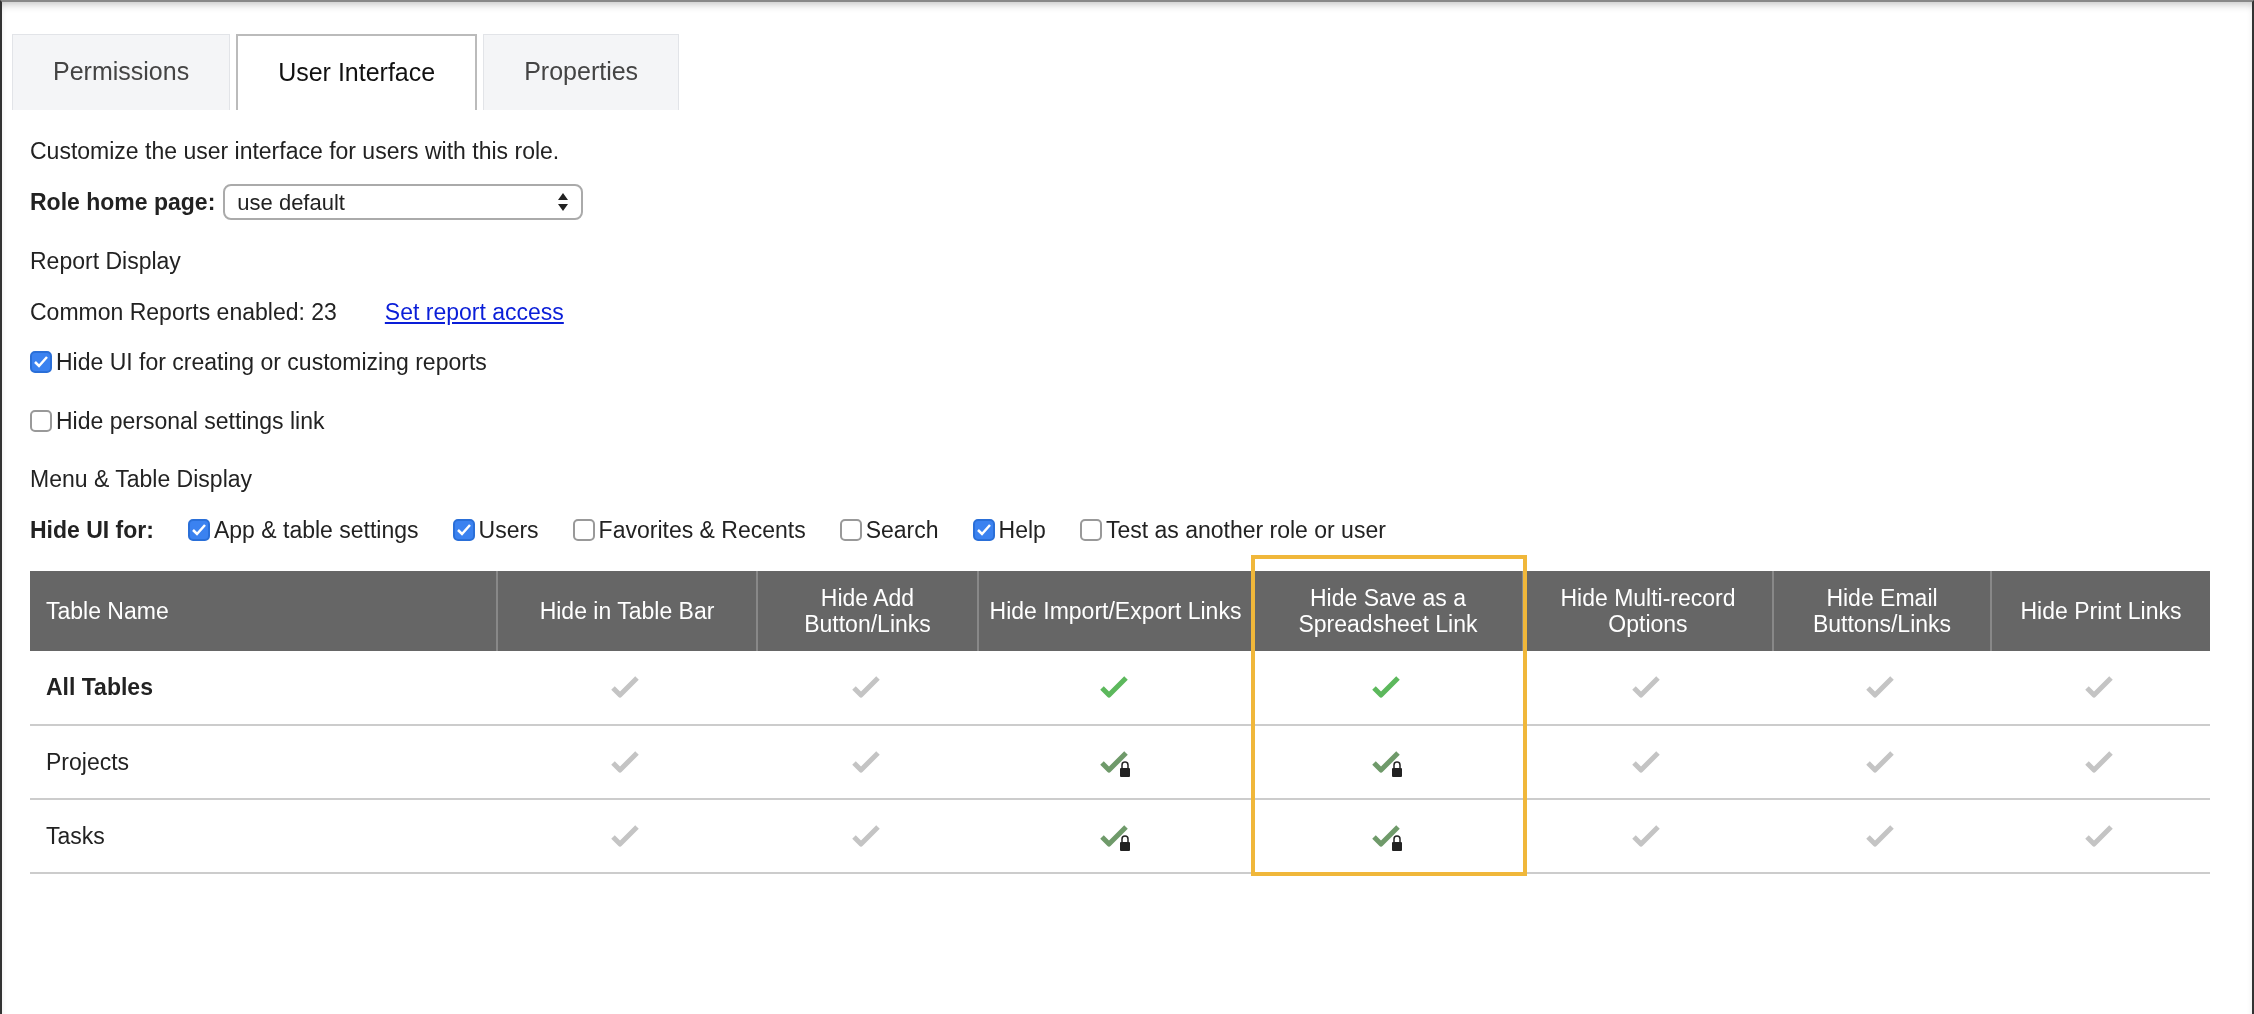 Image resolution: width=2254 pixels, height=1014 pixels. I want to click on column-header: Table Name, so click(263, 611).